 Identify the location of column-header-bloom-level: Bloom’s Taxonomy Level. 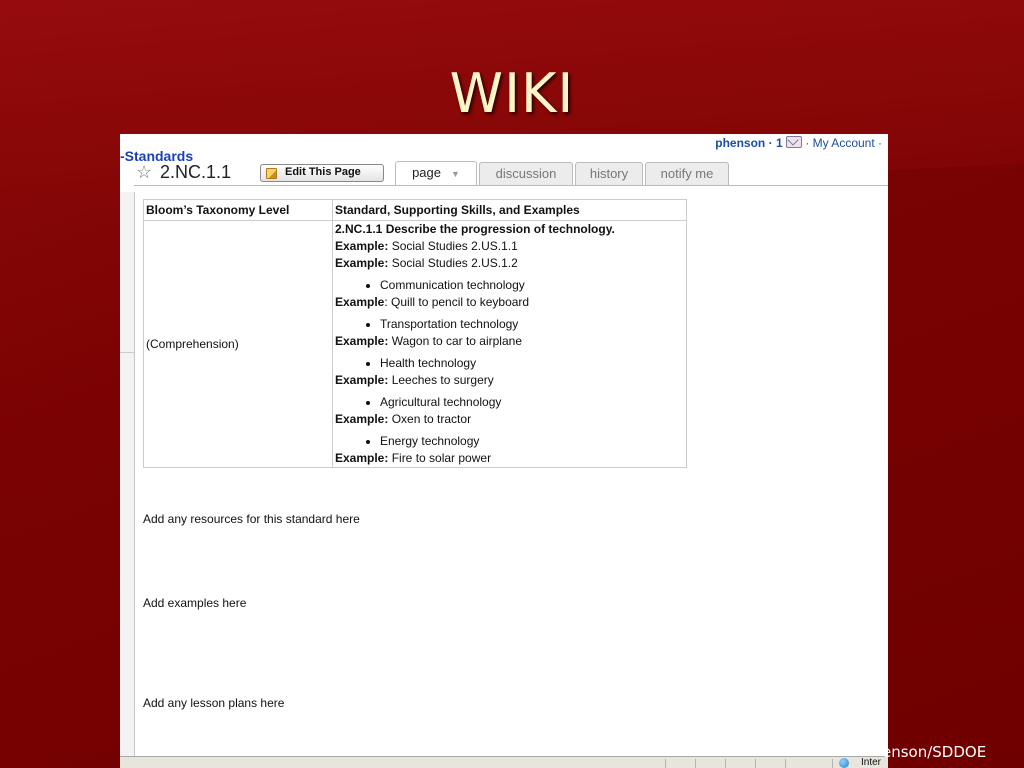
(238, 210).